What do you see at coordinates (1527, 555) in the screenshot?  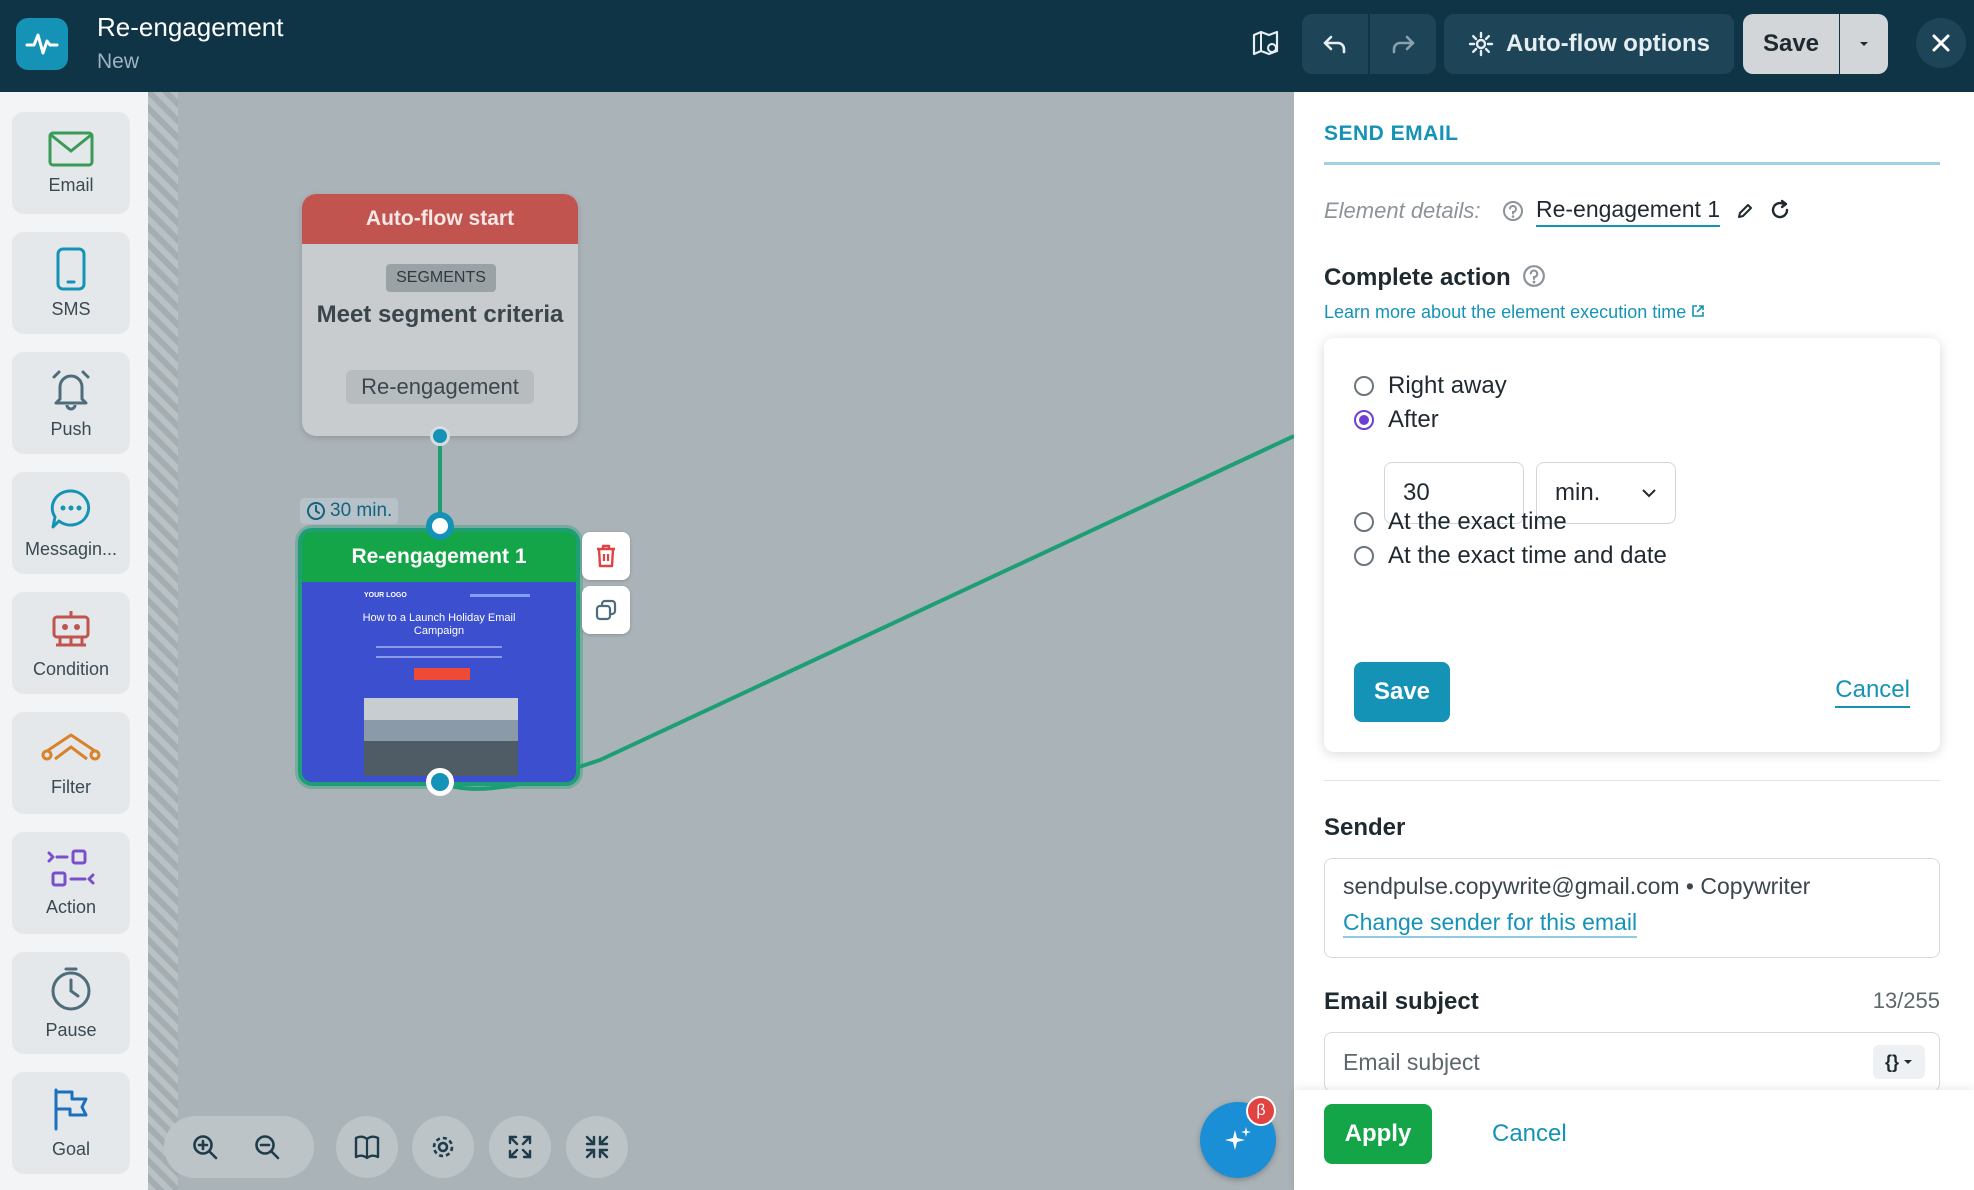 I see `option-label: At the exact time and date` at bounding box center [1527, 555].